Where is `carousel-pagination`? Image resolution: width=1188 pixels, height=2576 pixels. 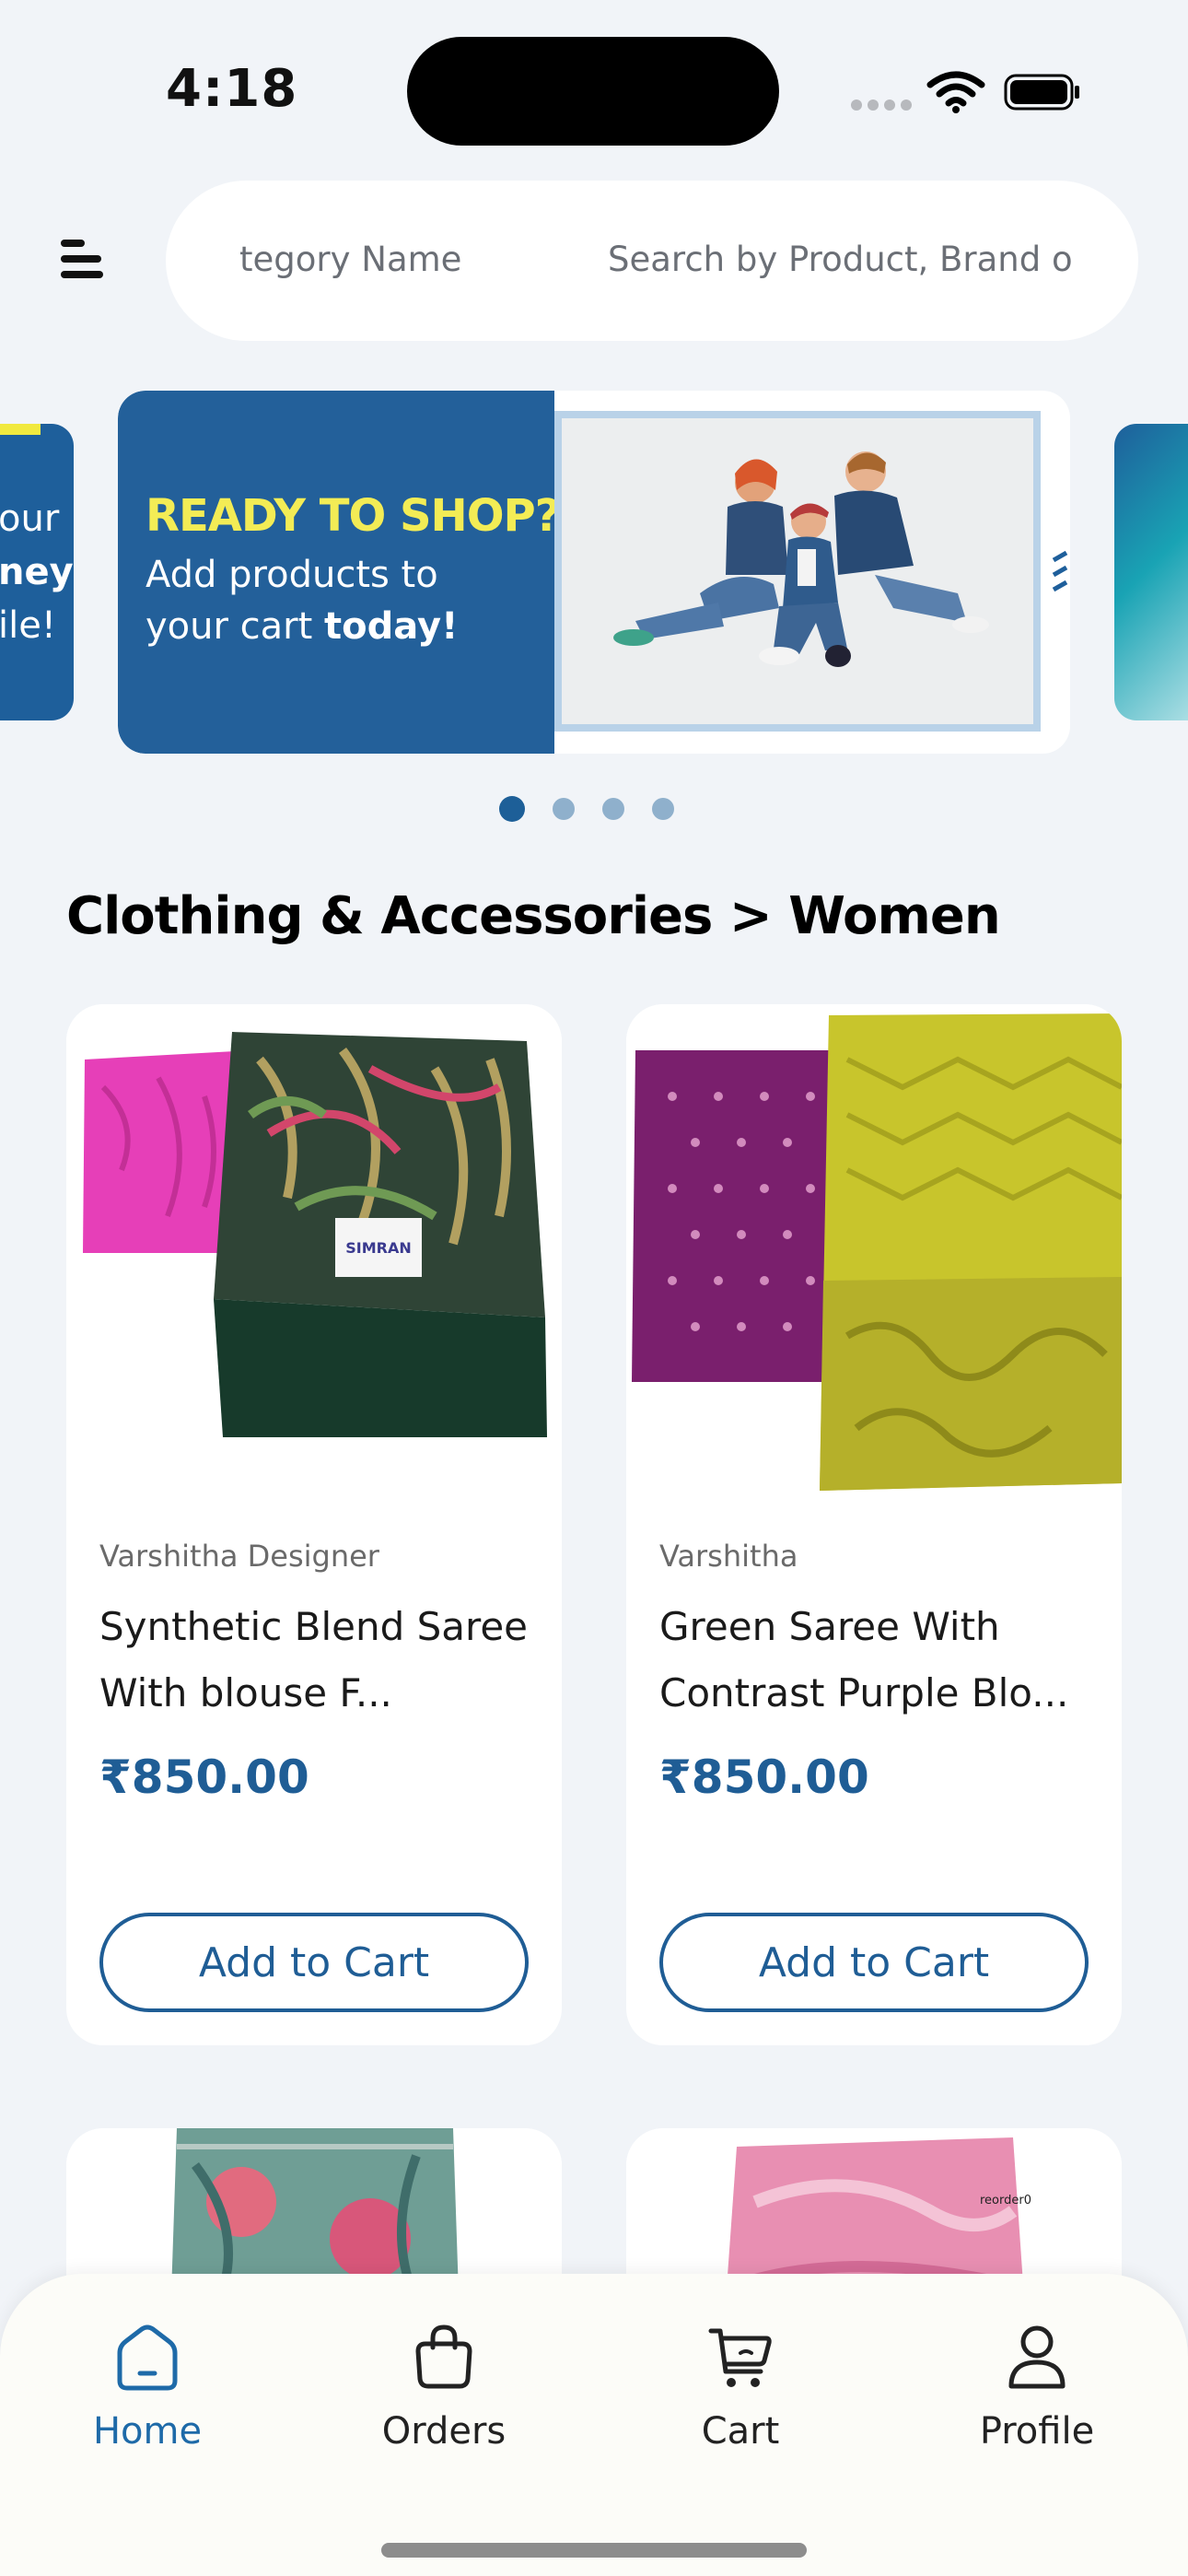 carousel-pagination is located at coordinates (586, 809).